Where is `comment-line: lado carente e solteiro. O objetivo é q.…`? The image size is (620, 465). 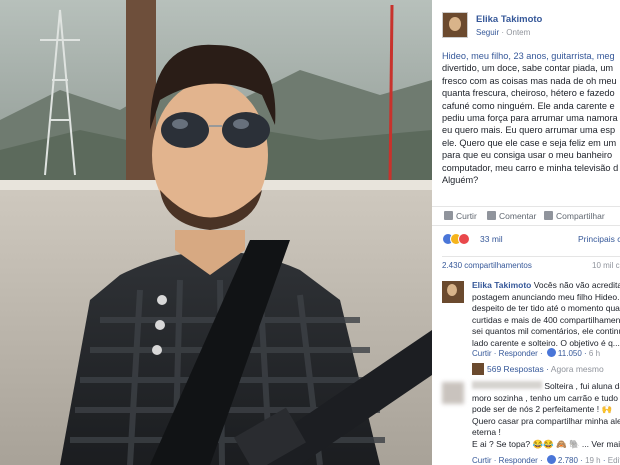 comment-line: lado carente e solteiro. O objetivo é q.… is located at coordinates (546, 342).